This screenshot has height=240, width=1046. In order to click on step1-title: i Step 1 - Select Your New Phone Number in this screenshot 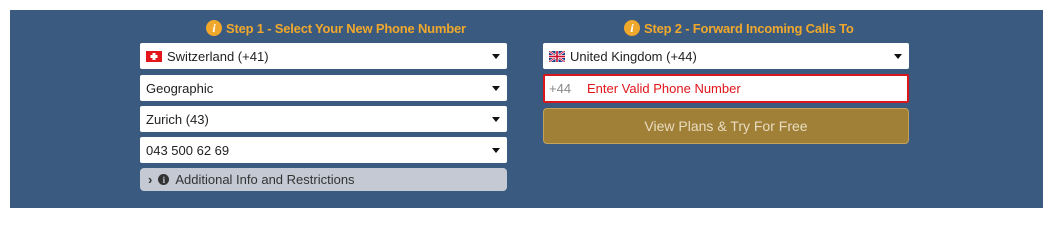, I will do `click(336, 28)`.